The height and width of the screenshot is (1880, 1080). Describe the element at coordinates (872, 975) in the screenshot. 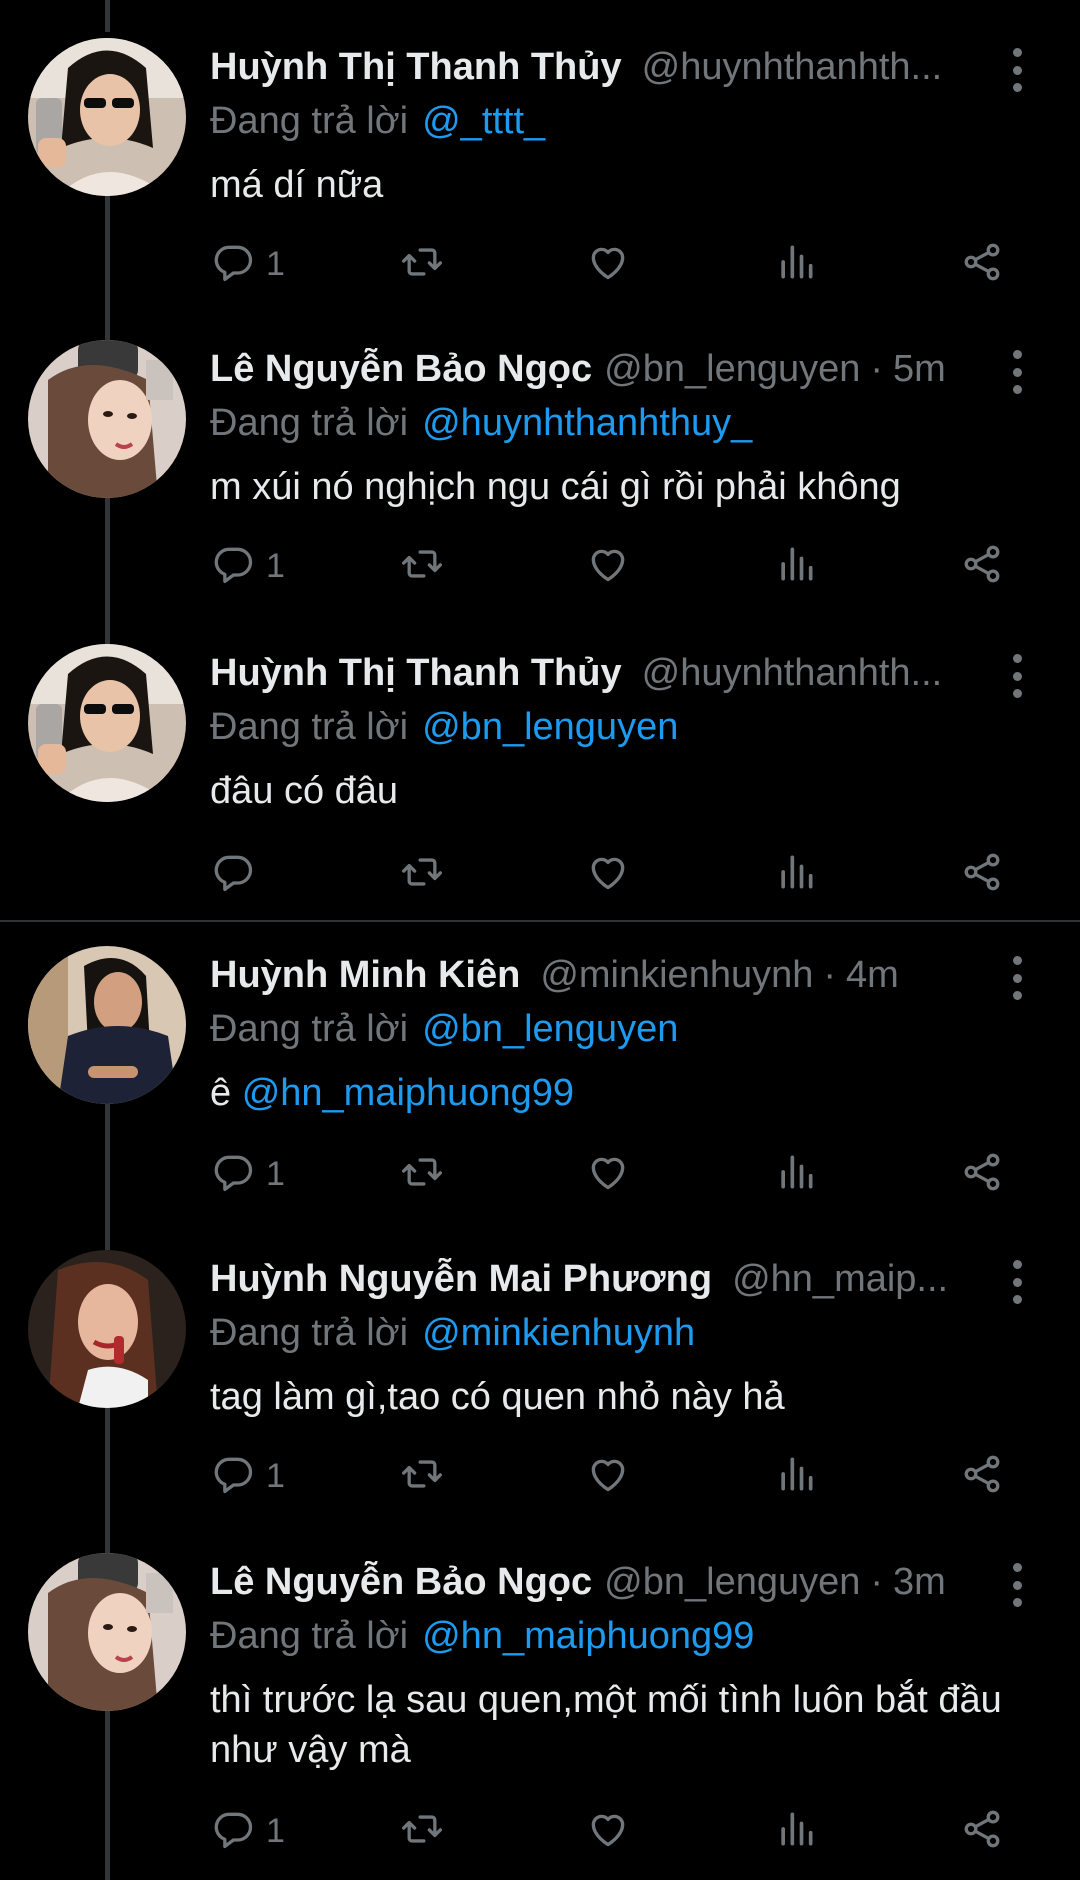

I see `timestamp: 4m` at that location.